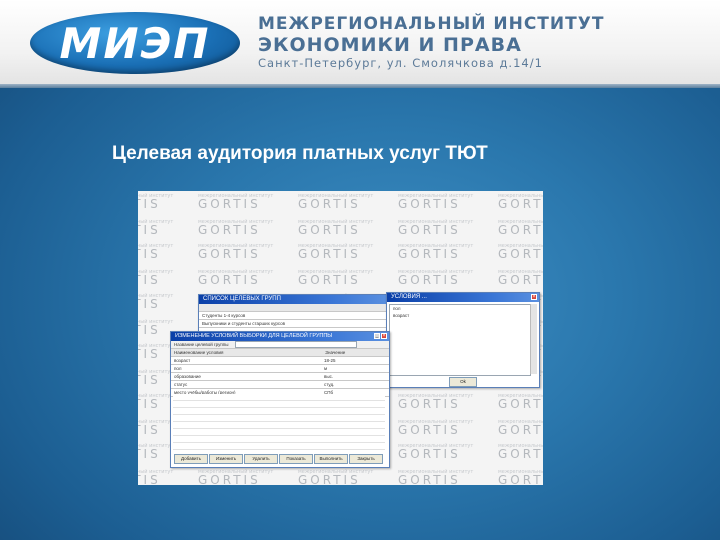 The height and width of the screenshot is (540, 720). I want to click on header-divider, so click(360, 86).